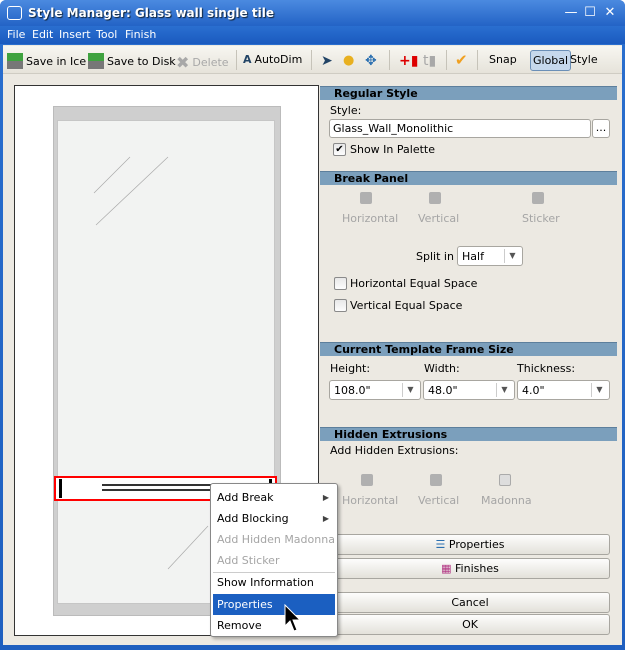  I want to click on panel-icon: t▮, so click(429, 61).